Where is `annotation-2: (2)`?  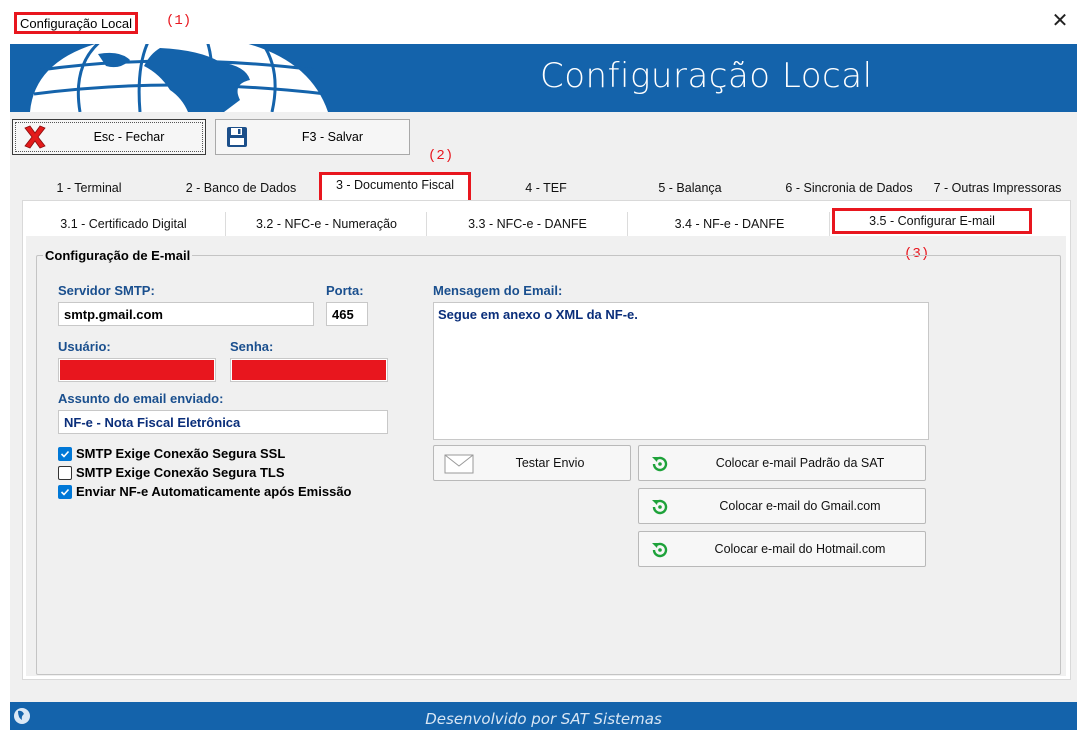
annotation-2: (2) is located at coordinates (441, 156).